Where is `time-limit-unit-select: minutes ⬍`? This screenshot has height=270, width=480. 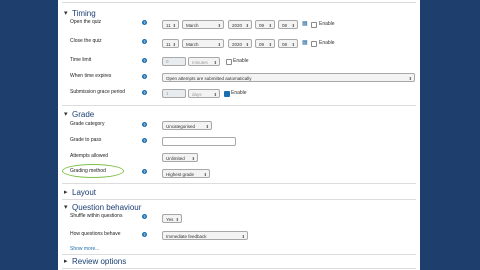
time-limit-unit-select: minutes ⬍ is located at coordinates (204, 61).